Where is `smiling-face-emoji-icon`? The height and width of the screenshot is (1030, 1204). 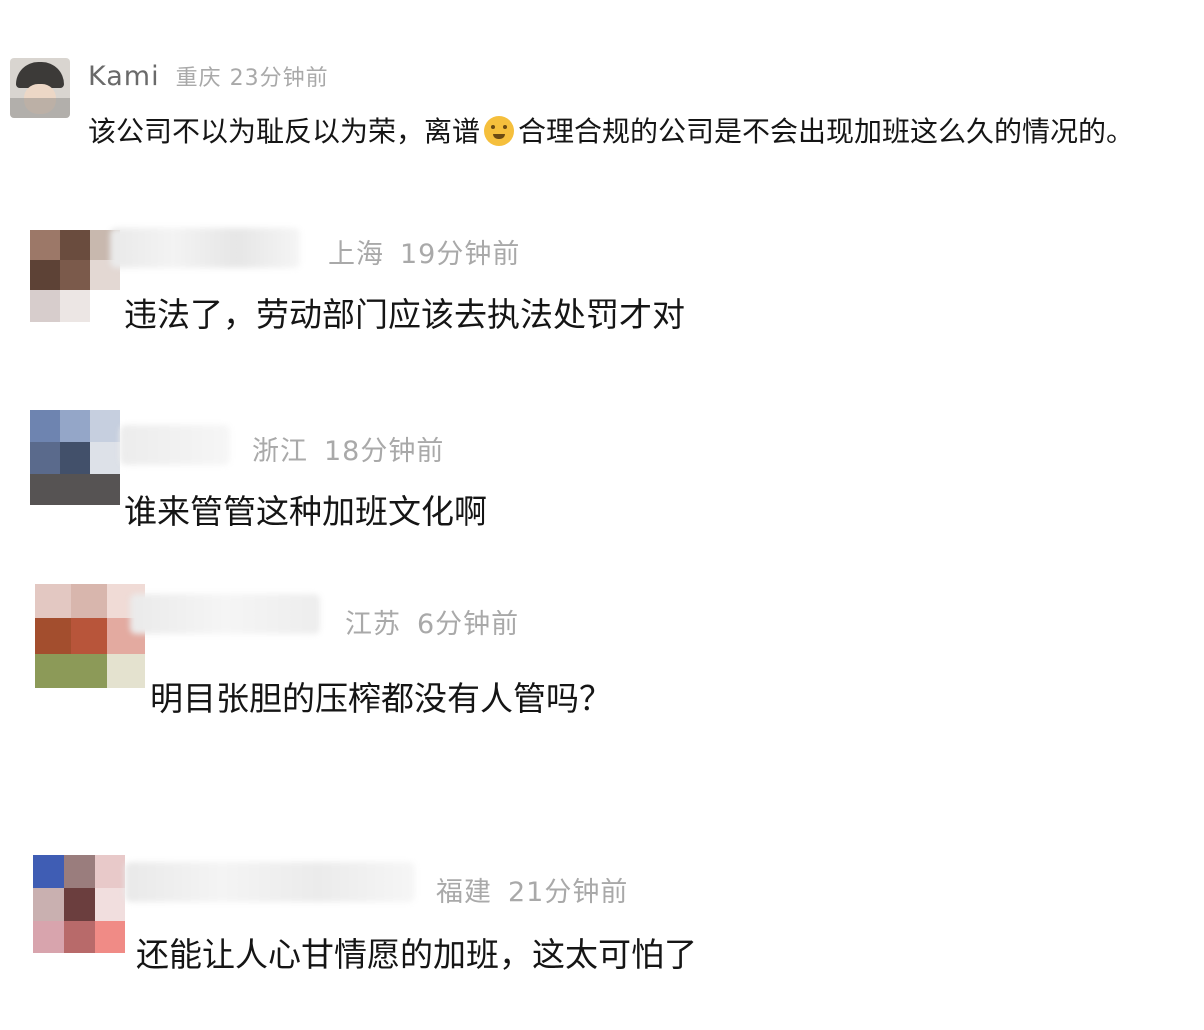
smiling-face-emoji-icon is located at coordinates (499, 131).